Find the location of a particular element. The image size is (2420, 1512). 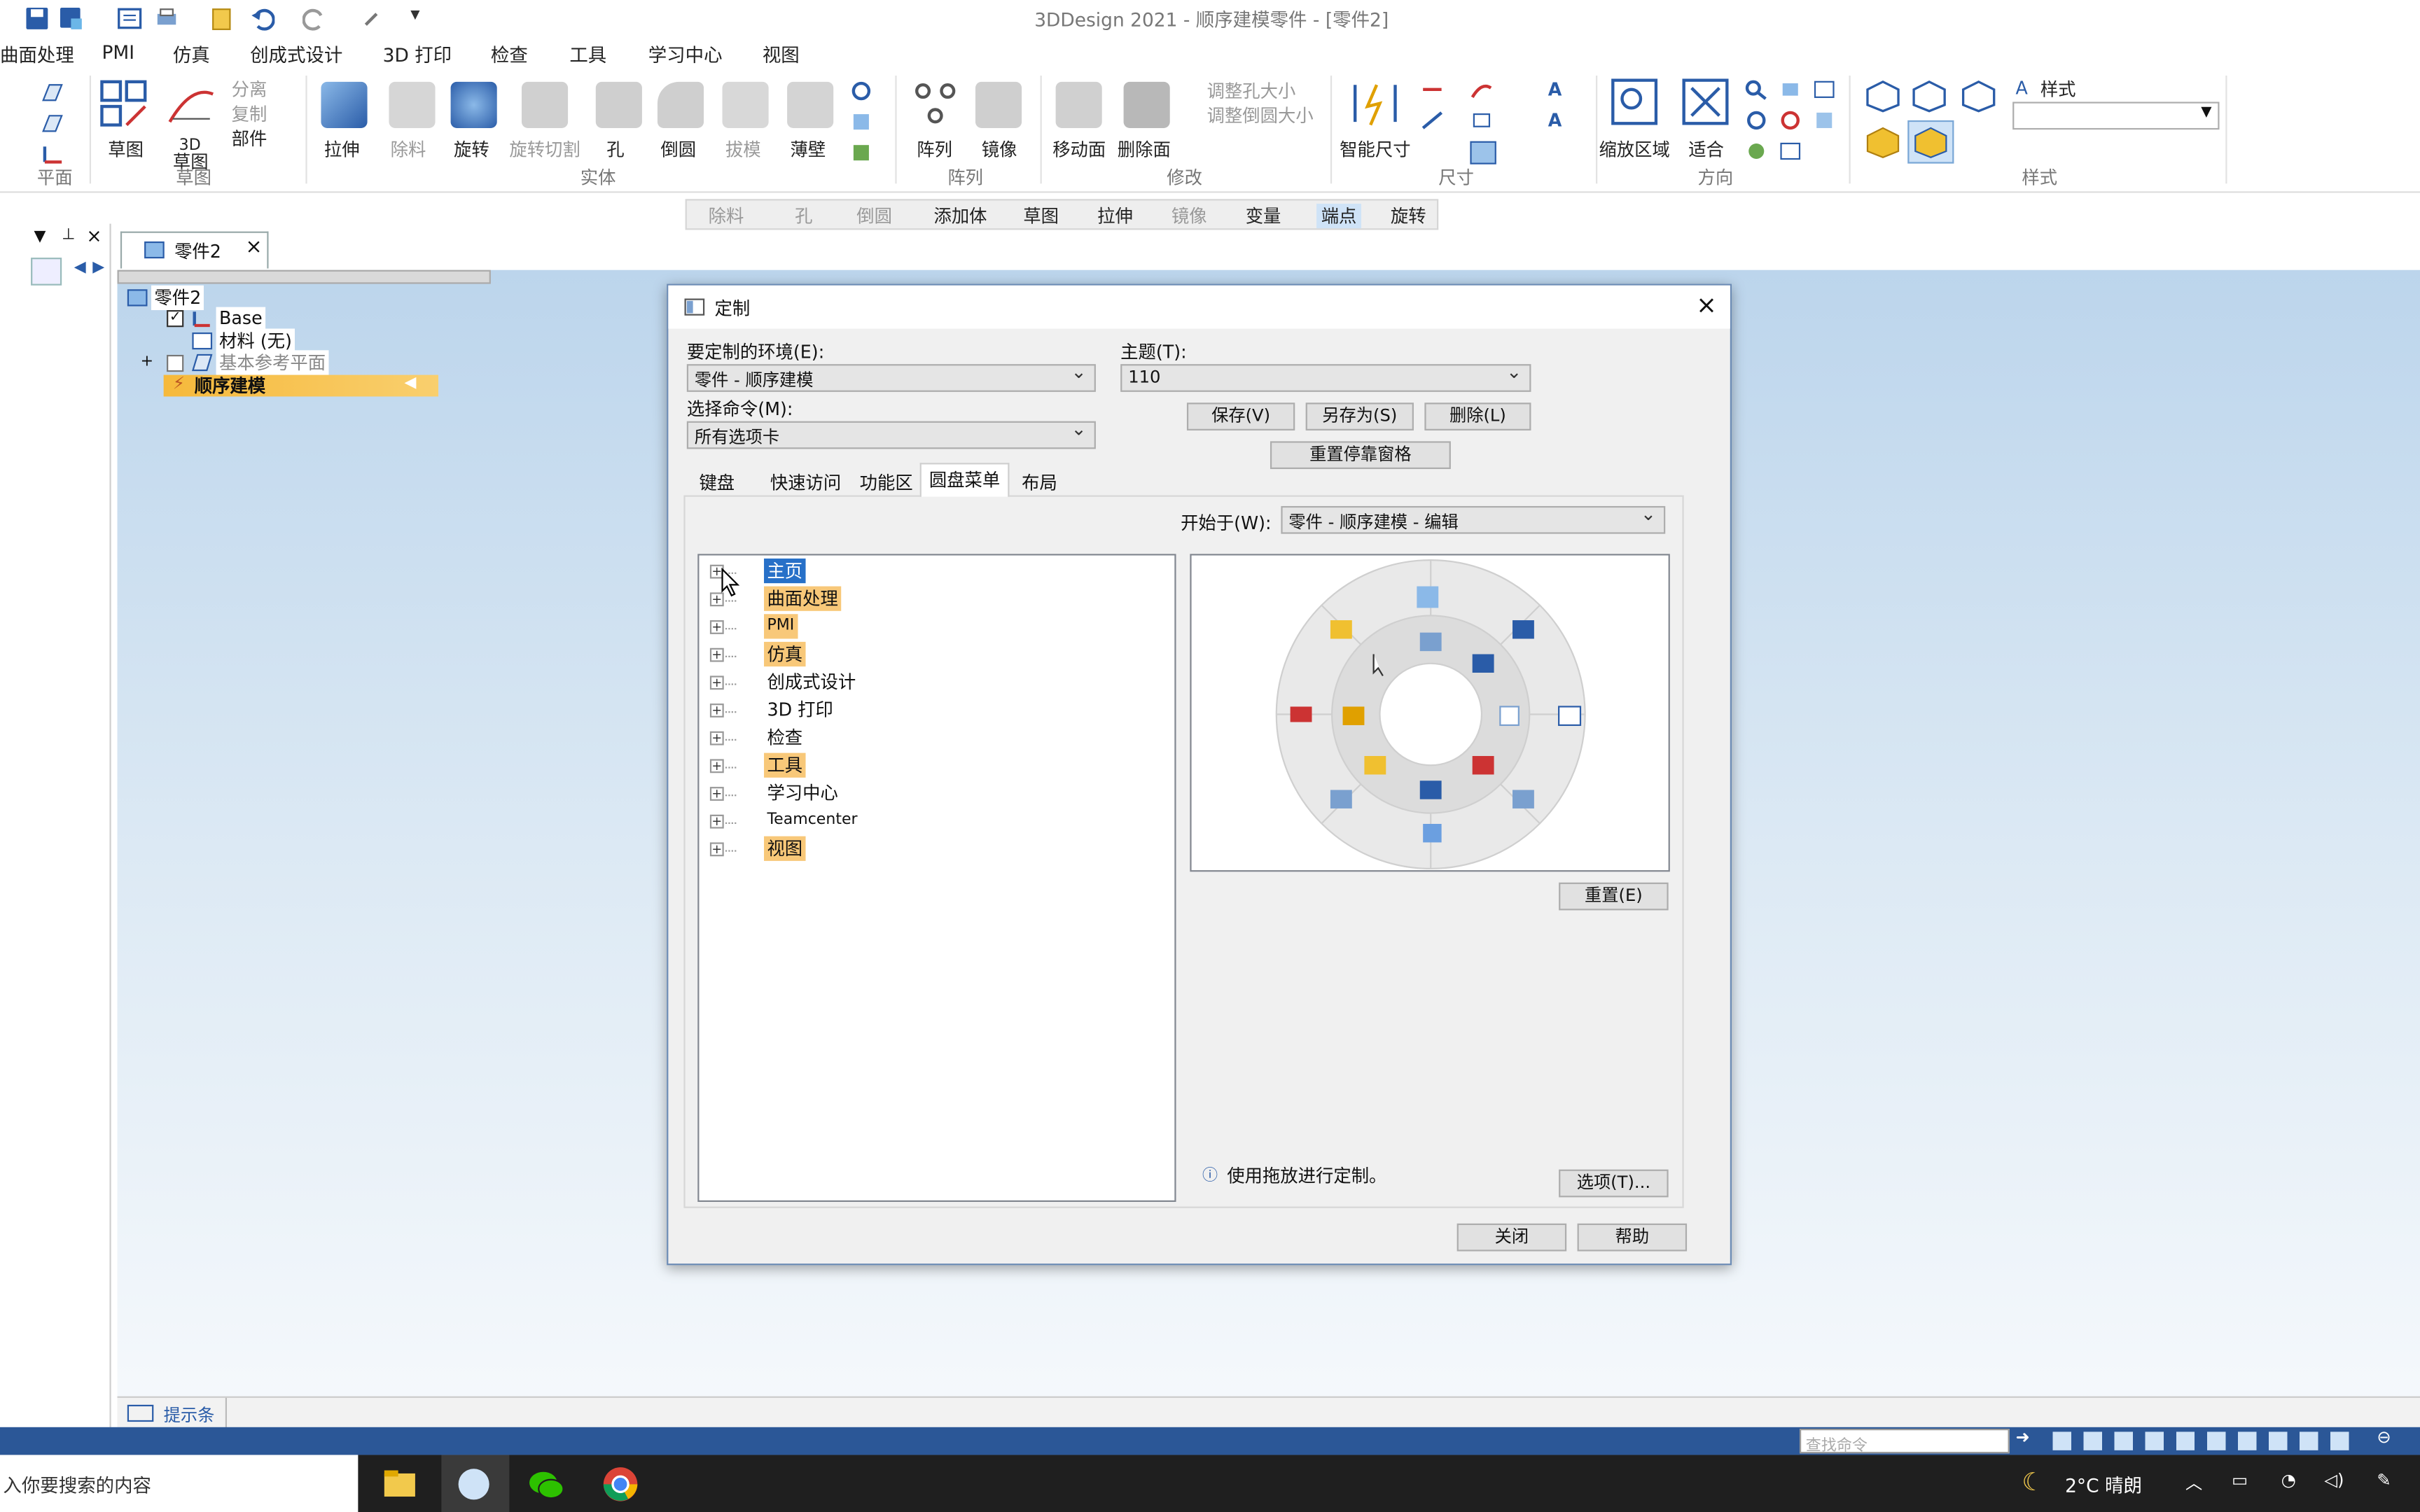

list-item-simulation: 仿真 is located at coordinates (785, 654).